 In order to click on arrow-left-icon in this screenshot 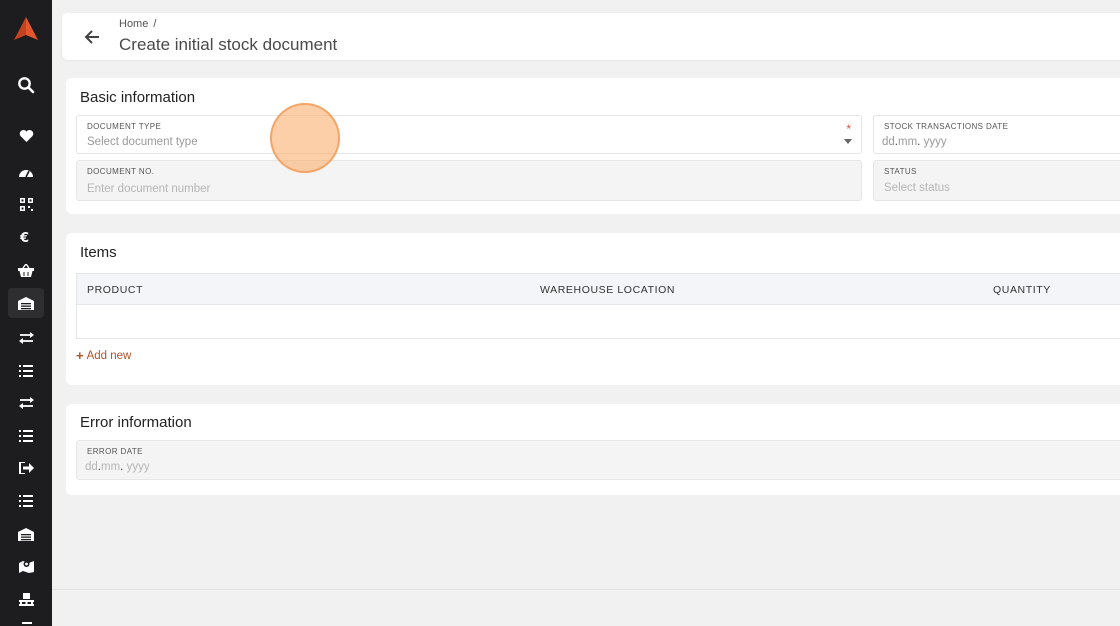, I will do `click(91, 37)`.